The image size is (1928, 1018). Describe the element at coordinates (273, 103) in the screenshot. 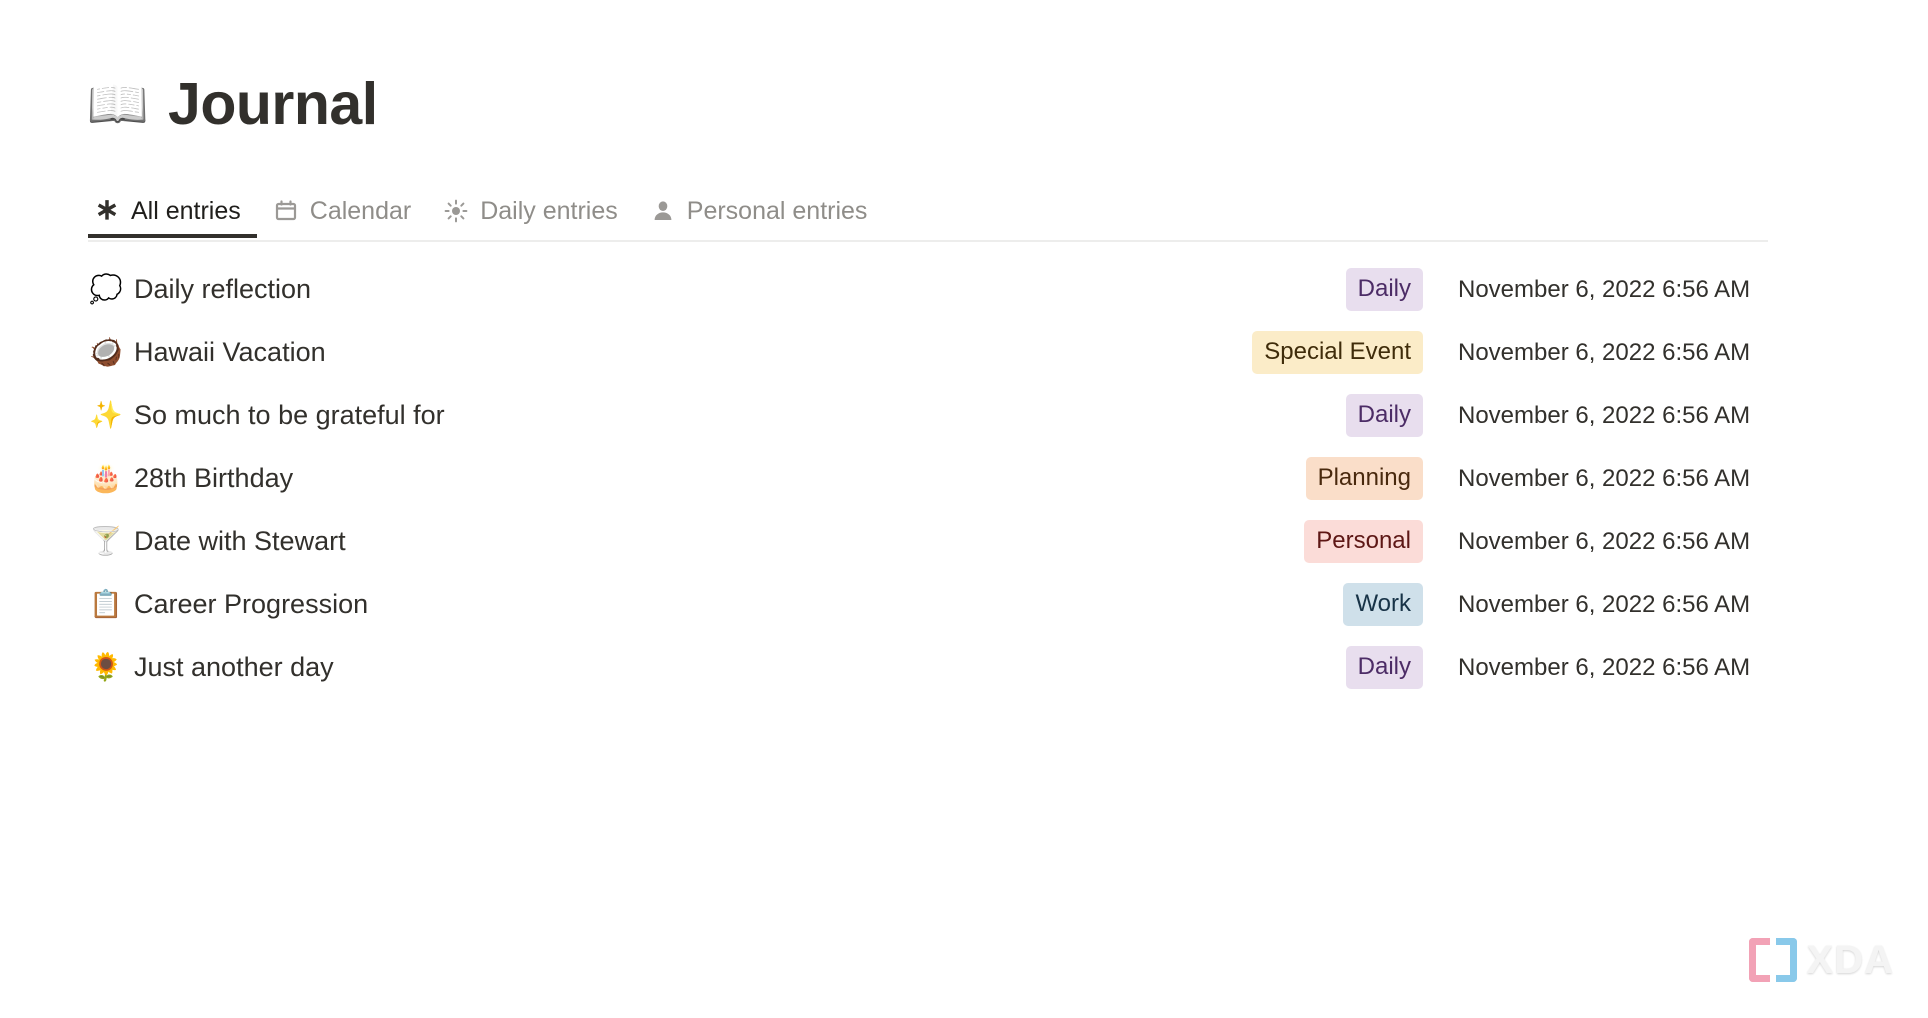

I see `page-title: Journal` at that location.